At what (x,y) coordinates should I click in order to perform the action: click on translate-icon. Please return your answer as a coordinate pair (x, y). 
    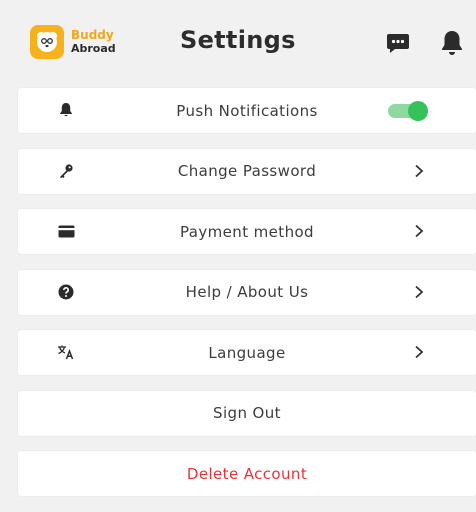
    Looking at the image, I should click on (66, 352).